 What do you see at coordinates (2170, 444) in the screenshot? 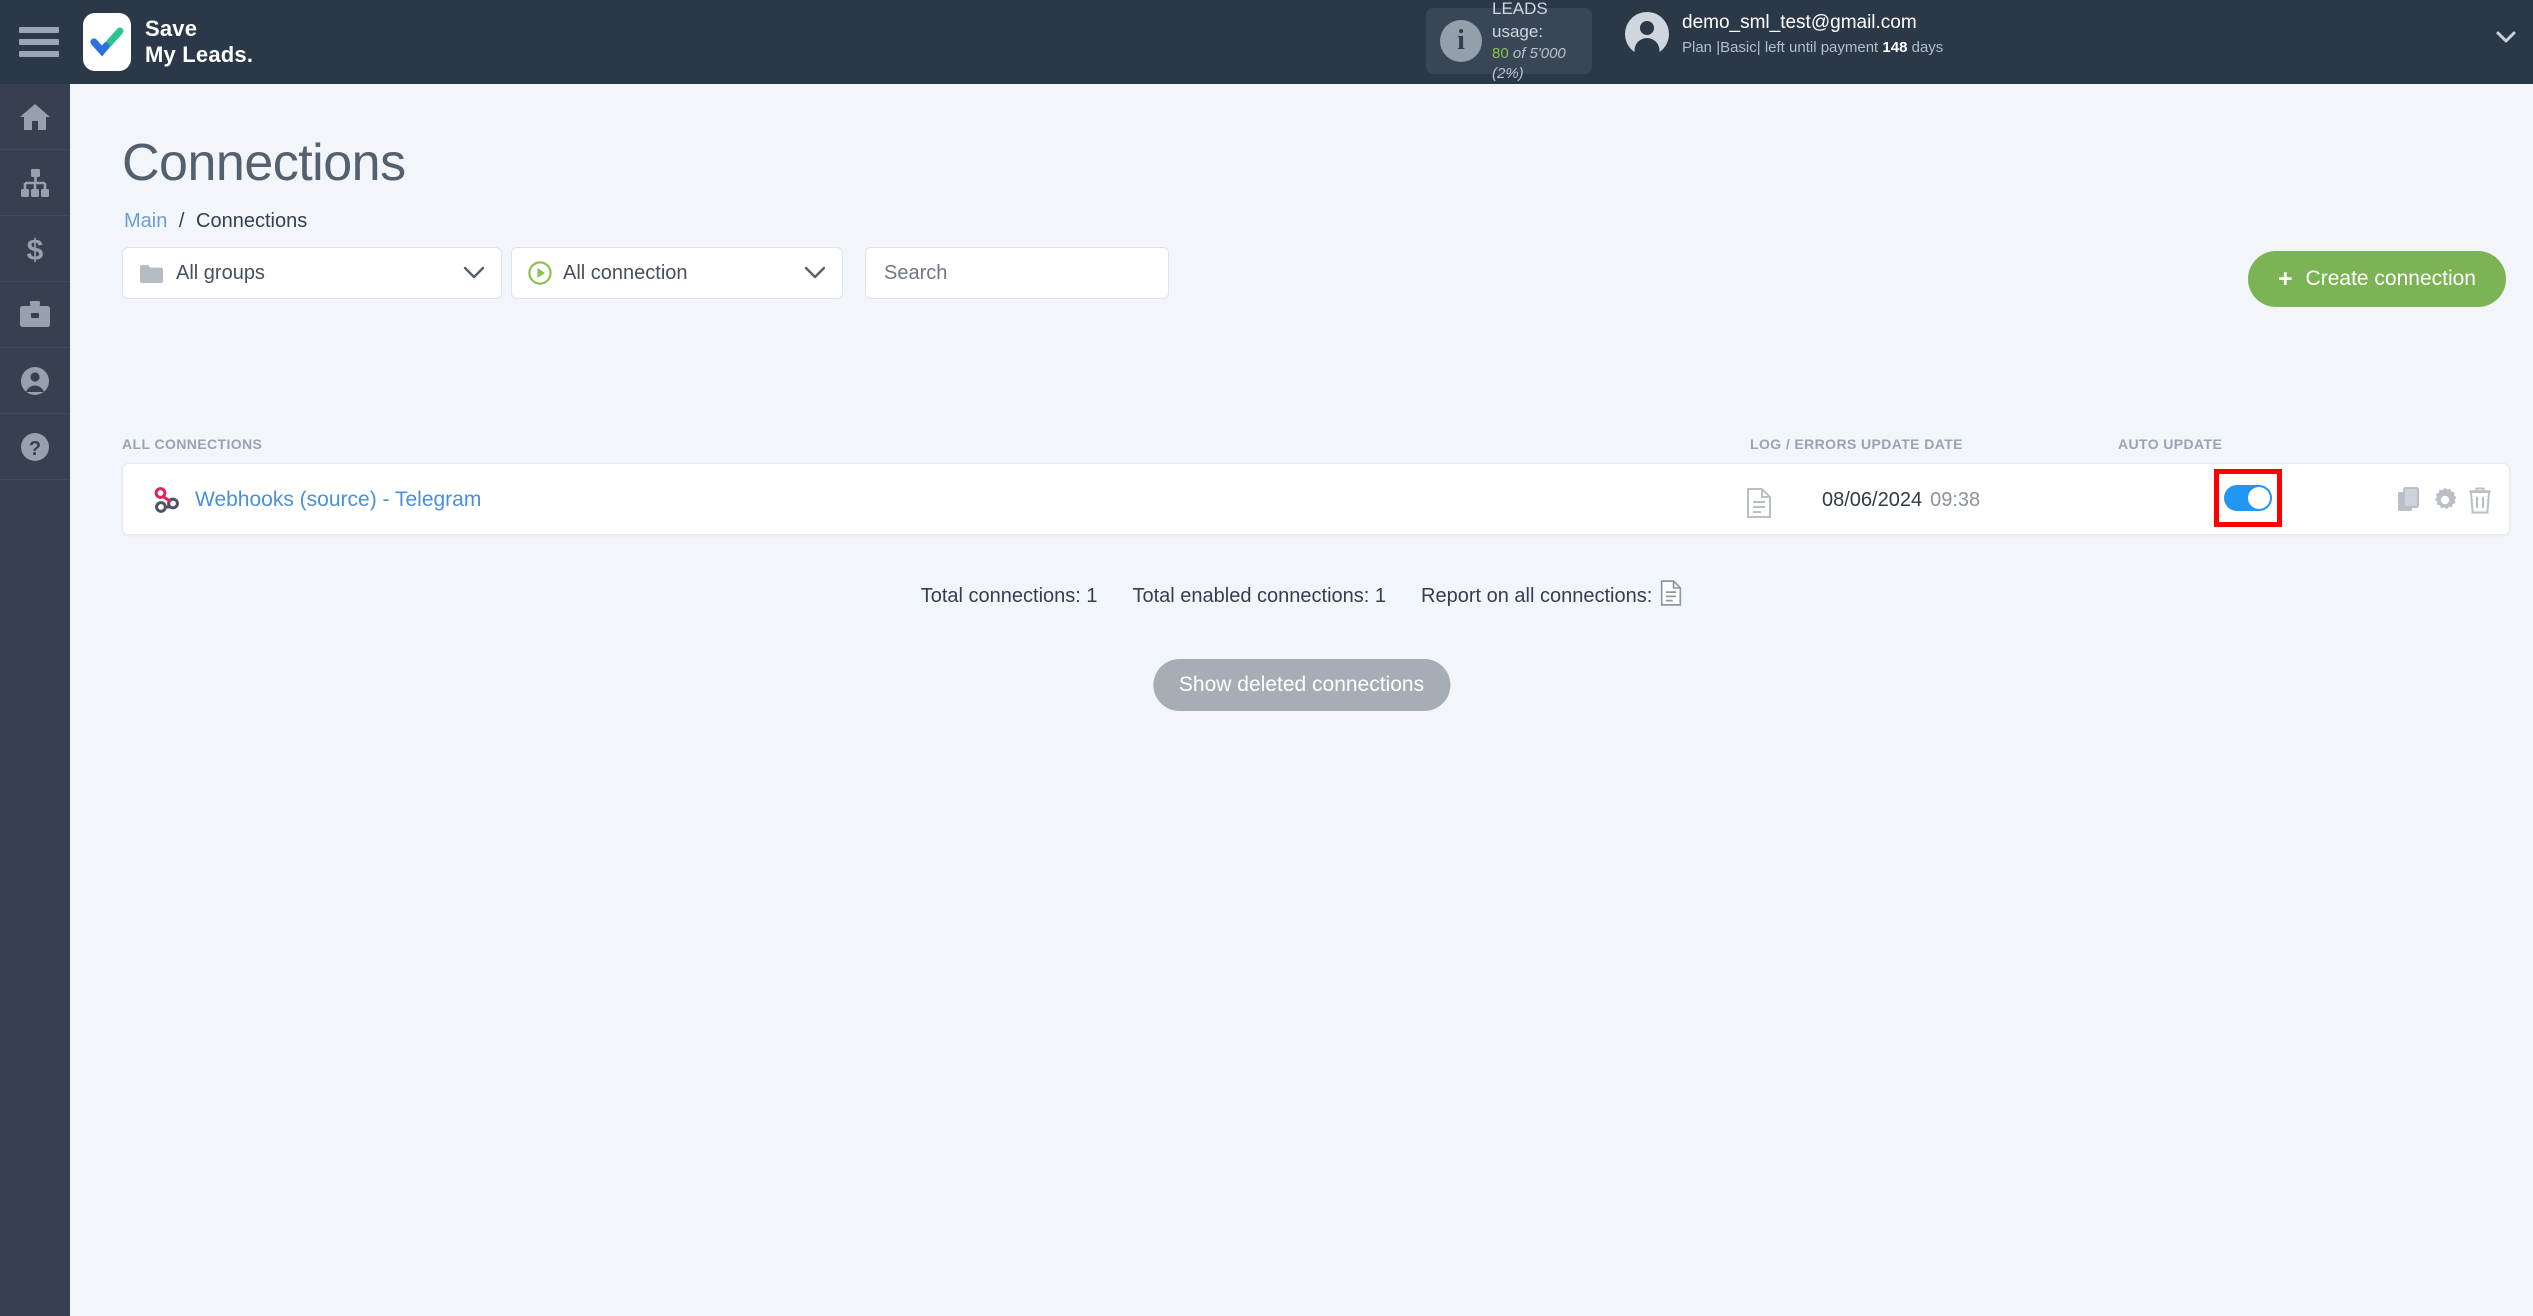
I see `column-header-auto-update: AUTO UPDATE` at bounding box center [2170, 444].